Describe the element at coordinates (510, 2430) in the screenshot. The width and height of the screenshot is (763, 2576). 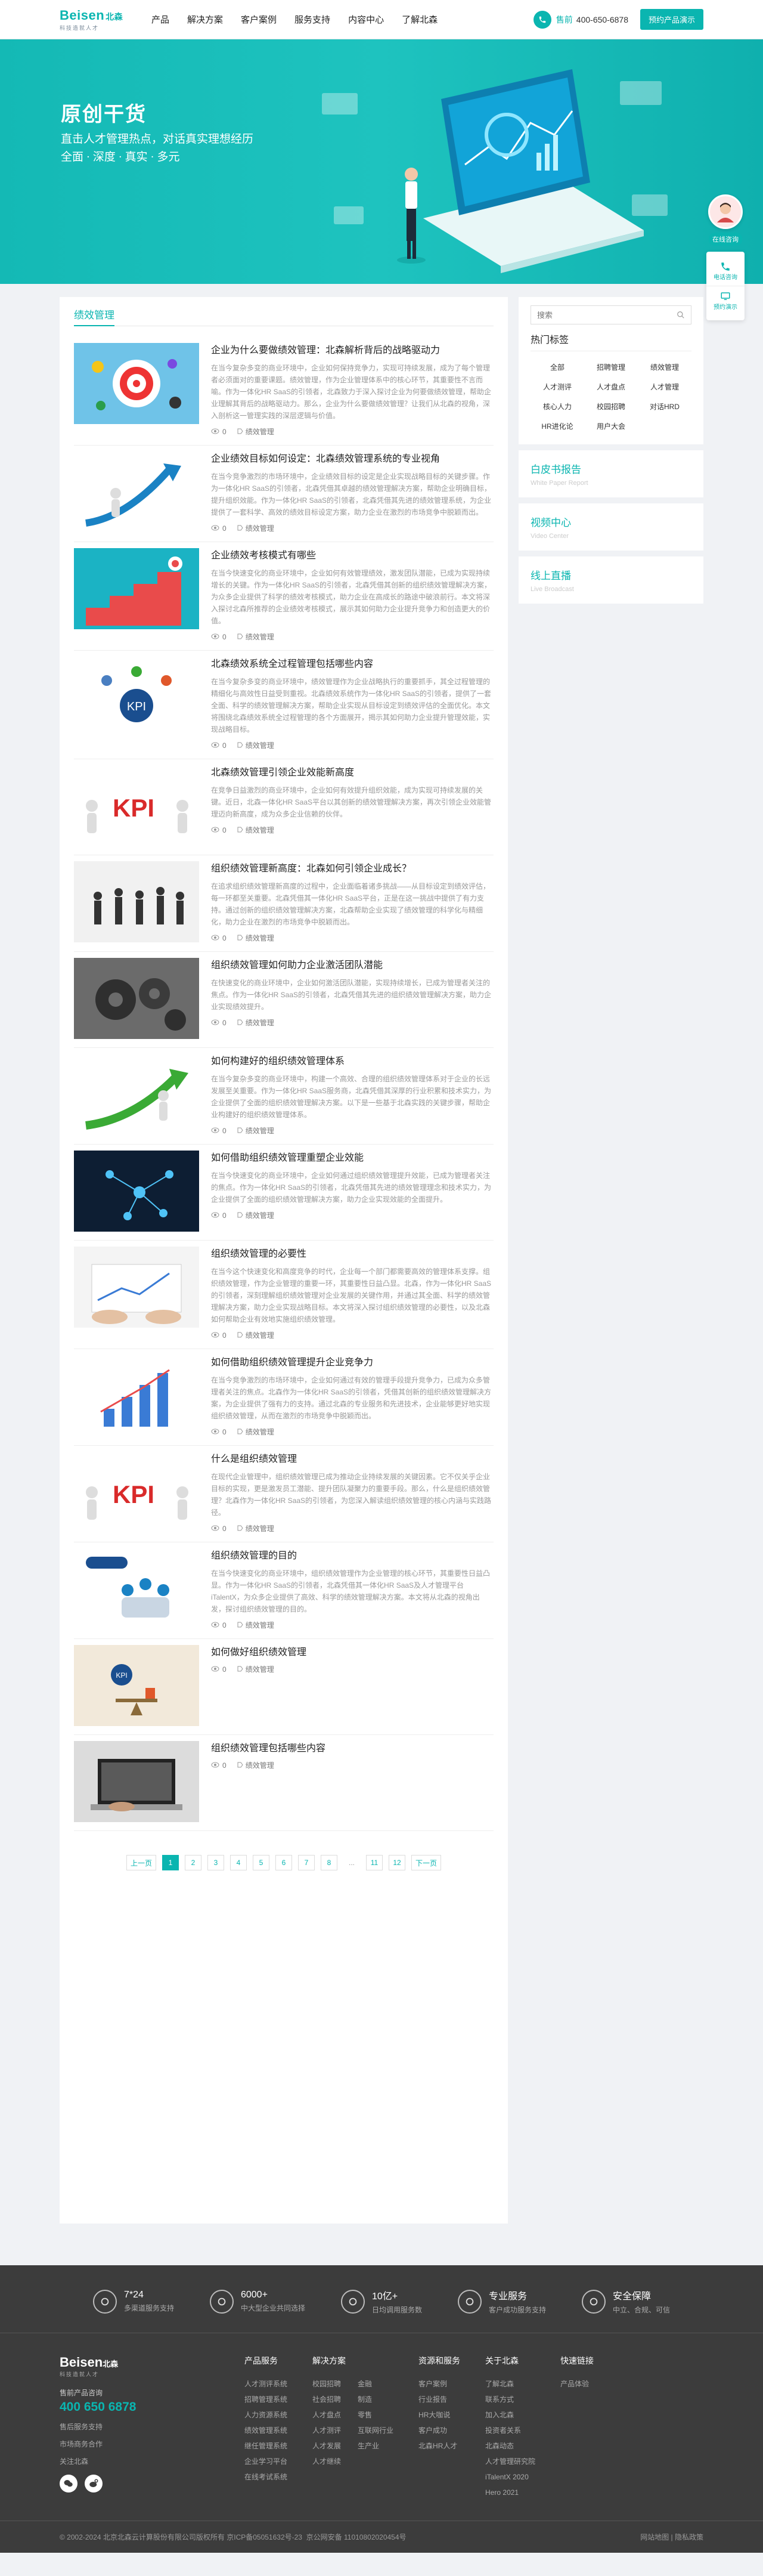
I see `footer-link: 投资者关系` at that location.